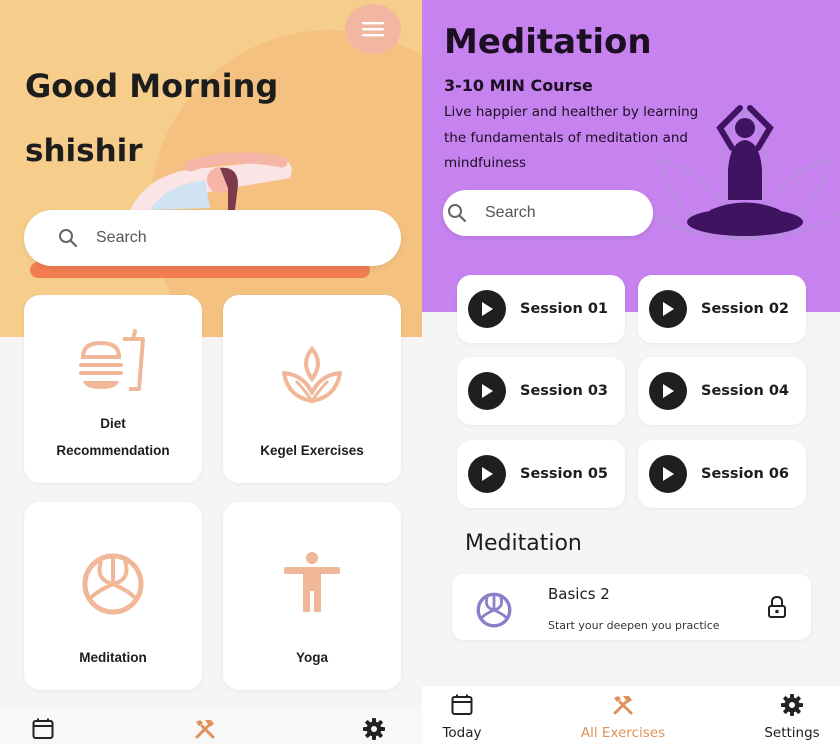 This screenshot has height=744, width=840. Describe the element at coordinates (548, 42) in the screenshot. I see `page-title: Meditation` at that location.